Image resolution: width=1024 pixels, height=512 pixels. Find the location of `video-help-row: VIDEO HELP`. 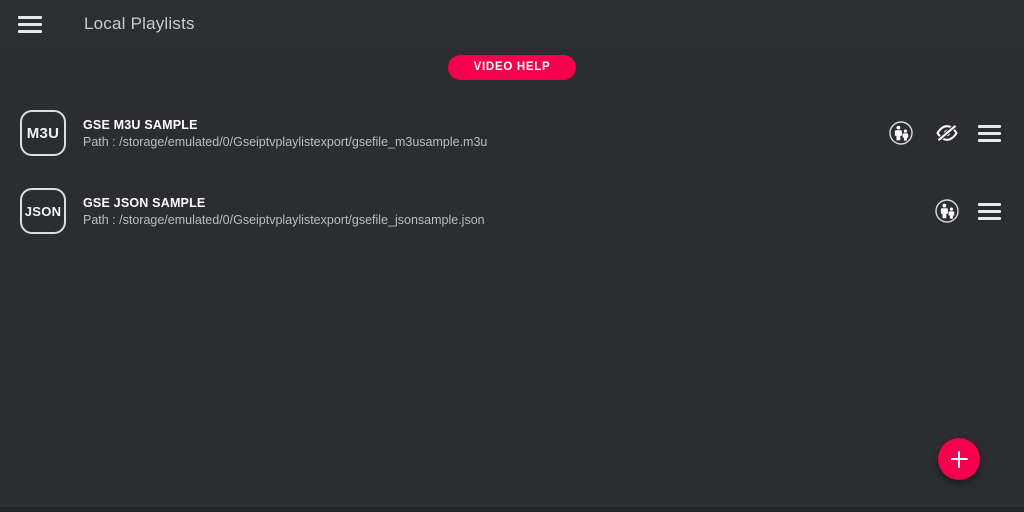

video-help-row: VIDEO HELP is located at coordinates (512, 64).